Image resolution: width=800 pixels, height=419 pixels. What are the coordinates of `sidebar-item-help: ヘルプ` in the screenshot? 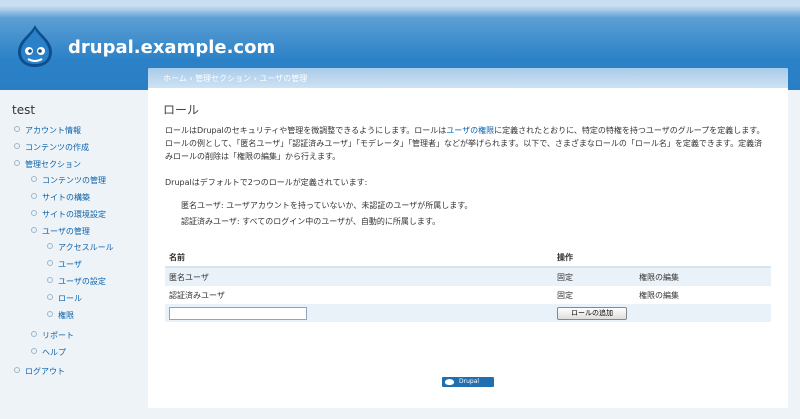 It's located at (48, 352).